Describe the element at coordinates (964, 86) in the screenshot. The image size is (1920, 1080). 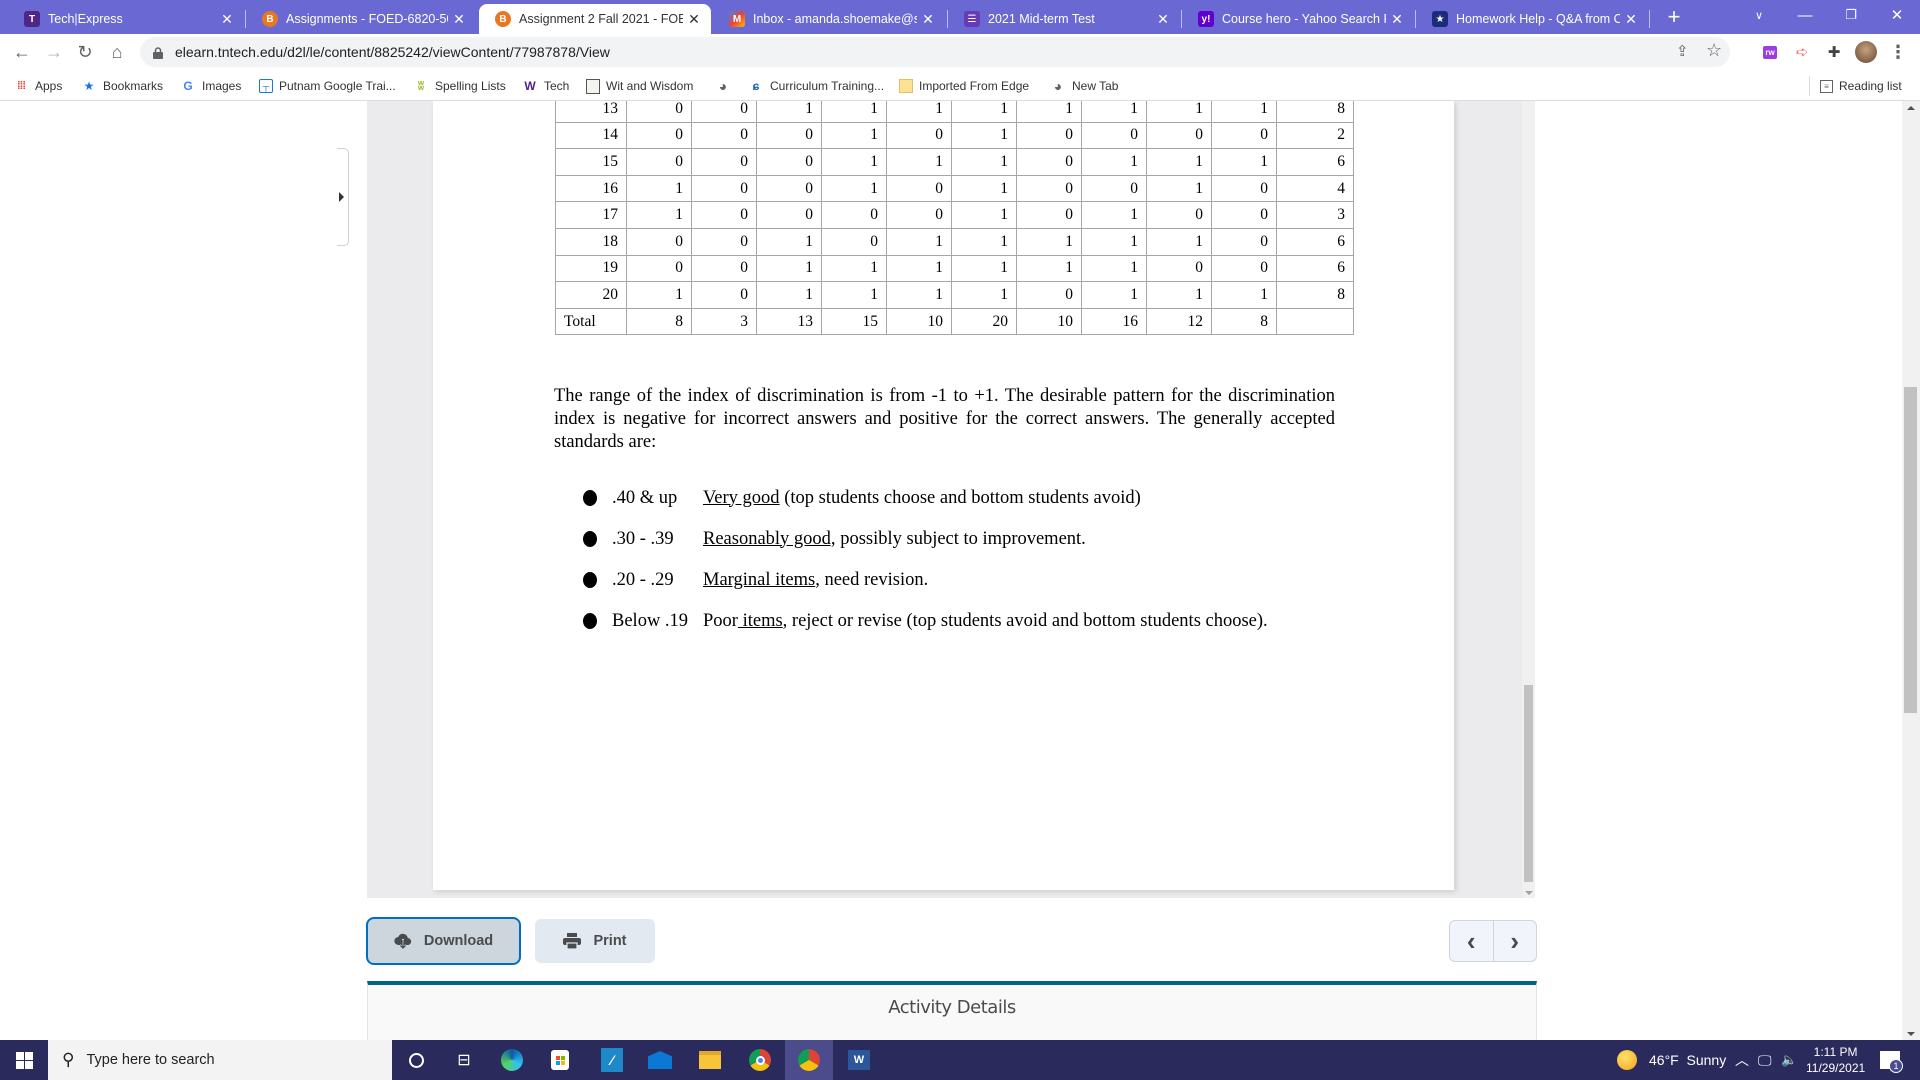
I see `bookmark-imported-edge: Imported From Edge` at that location.